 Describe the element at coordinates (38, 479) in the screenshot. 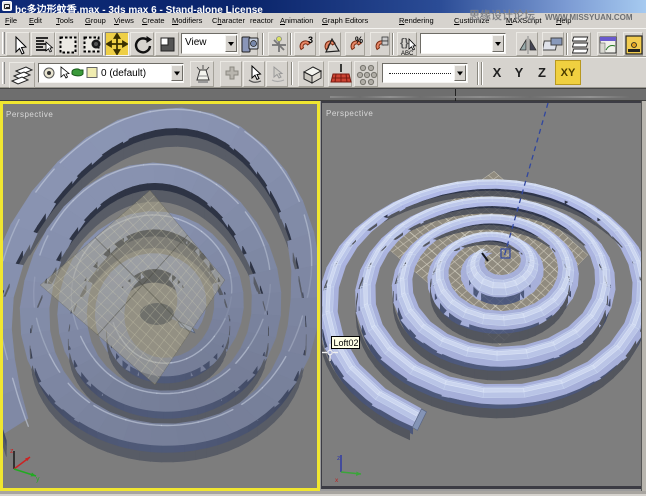

I see `svg-text: y` at that location.